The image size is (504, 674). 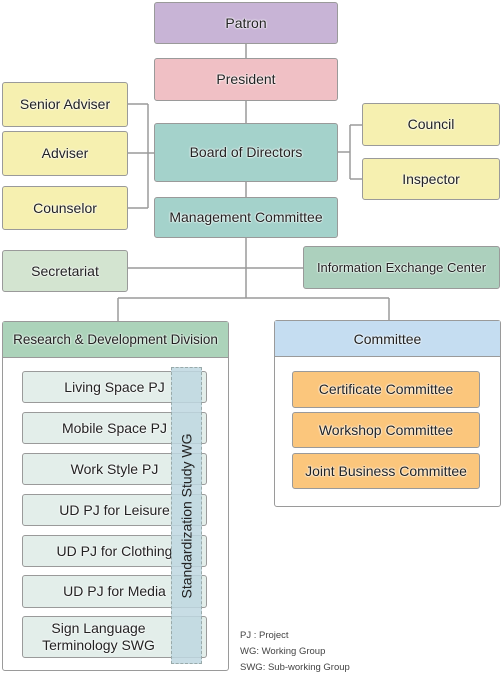 I want to click on committee-header: Committee, so click(x=387, y=339).